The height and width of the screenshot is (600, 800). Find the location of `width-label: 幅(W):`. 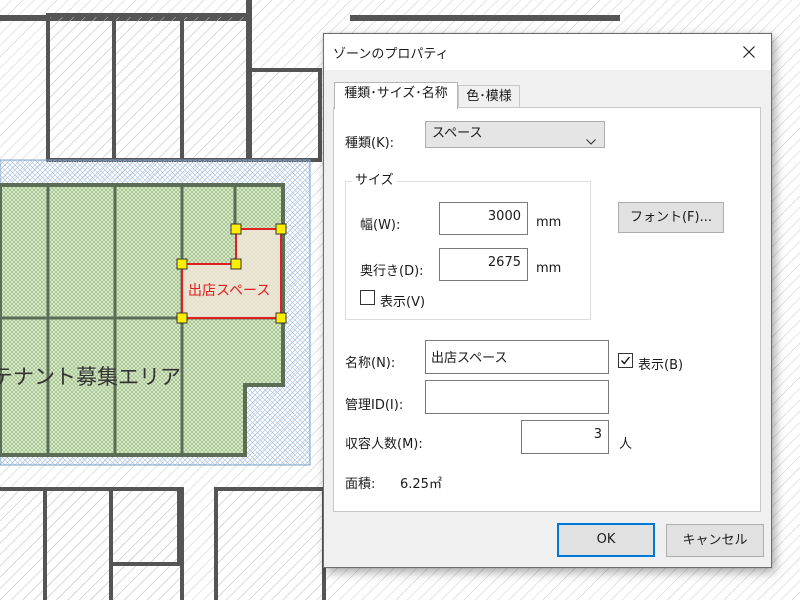

width-label: 幅(W): is located at coordinates (380, 225).